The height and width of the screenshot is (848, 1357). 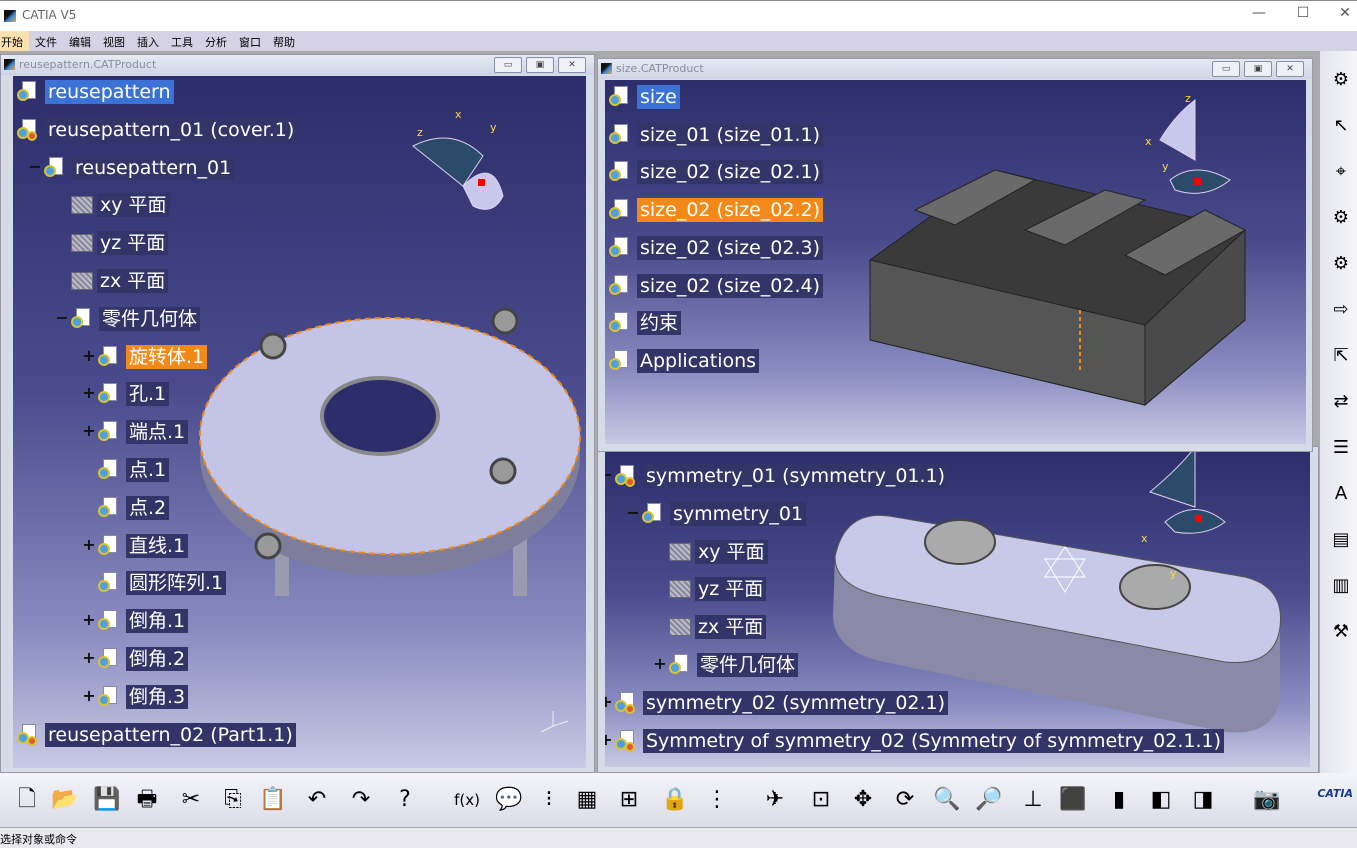 I want to click on menu-item: 窗口, so click(x=250, y=41).